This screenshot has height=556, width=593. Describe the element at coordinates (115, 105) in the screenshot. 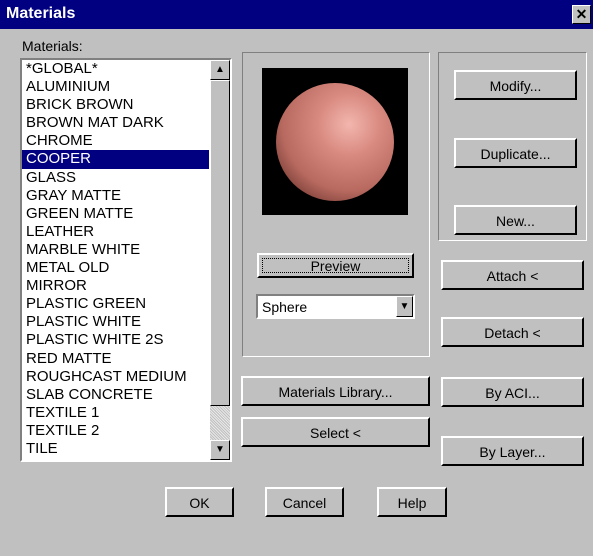

I see `list-item: BRICK BROWN` at that location.